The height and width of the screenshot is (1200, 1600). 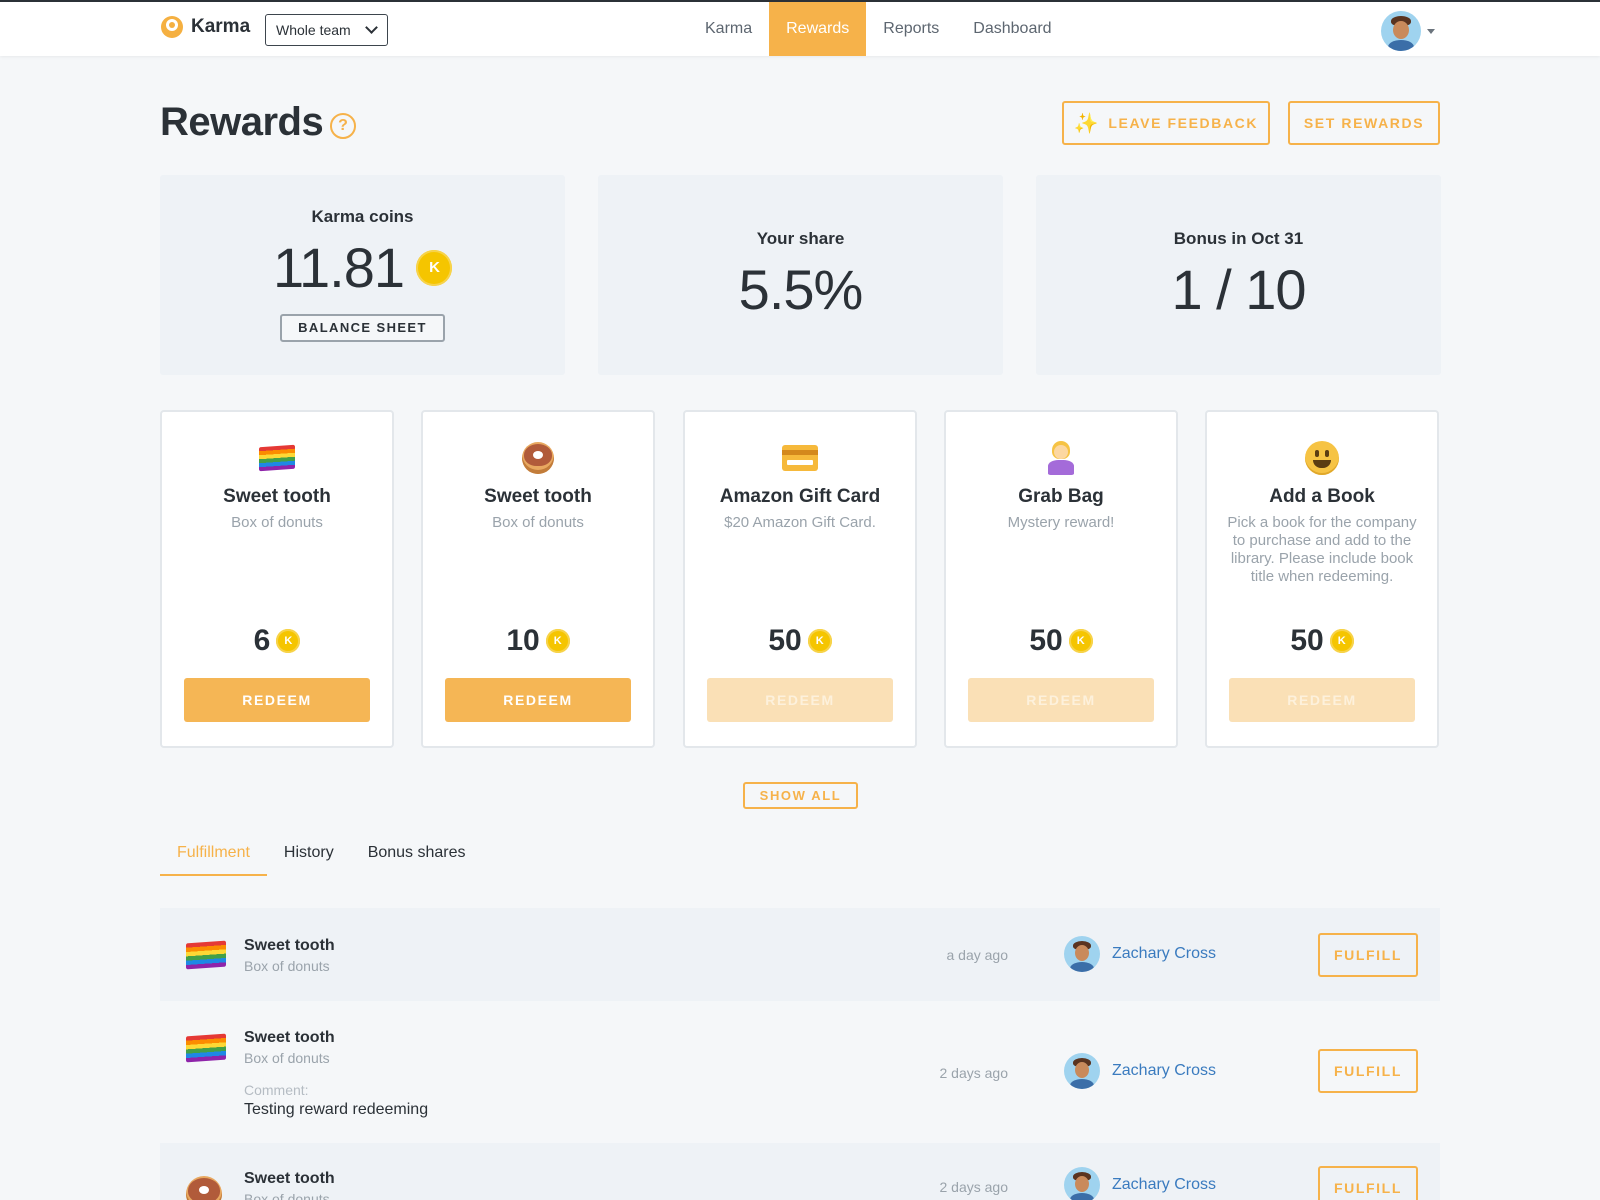 I want to click on leave-feedback-label: LEAVE FEEDBACK, so click(x=1183, y=123).